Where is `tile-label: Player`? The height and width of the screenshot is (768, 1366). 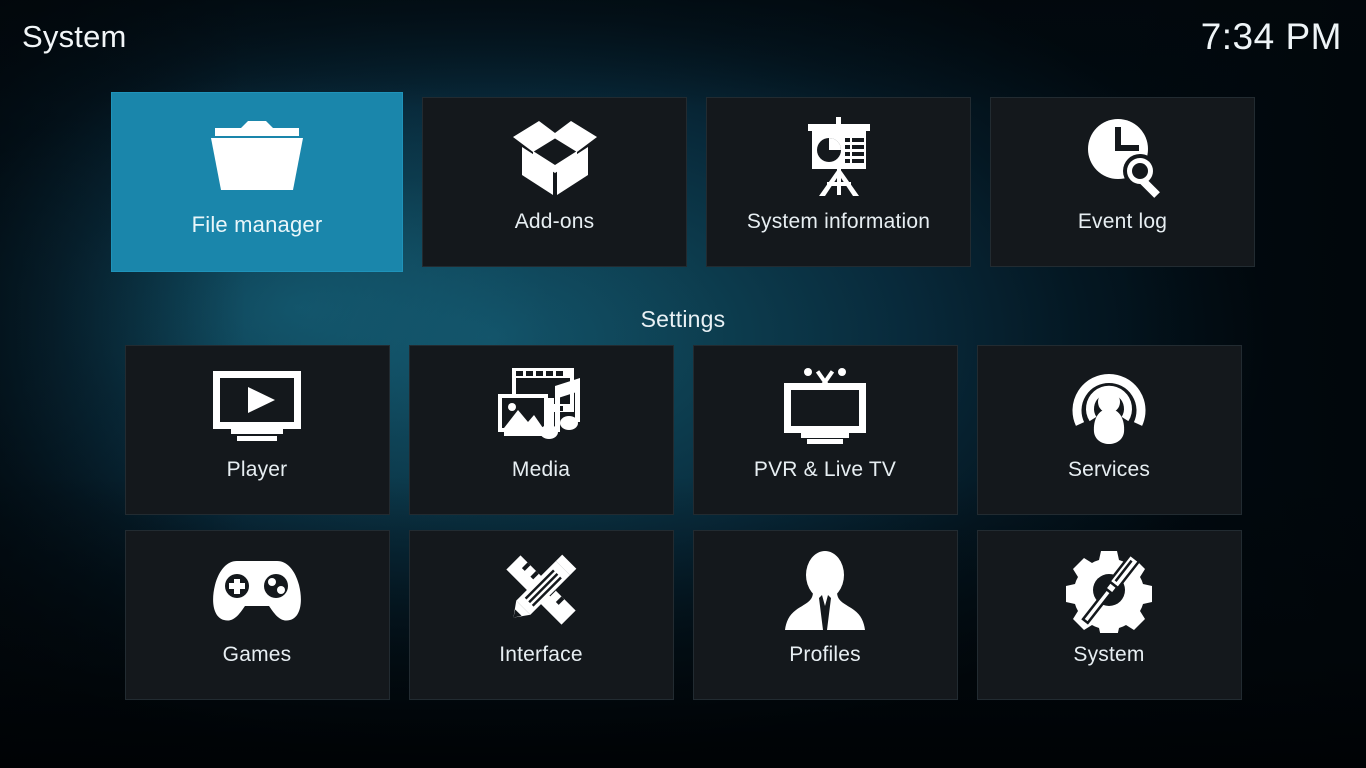 tile-label: Player is located at coordinates (257, 469).